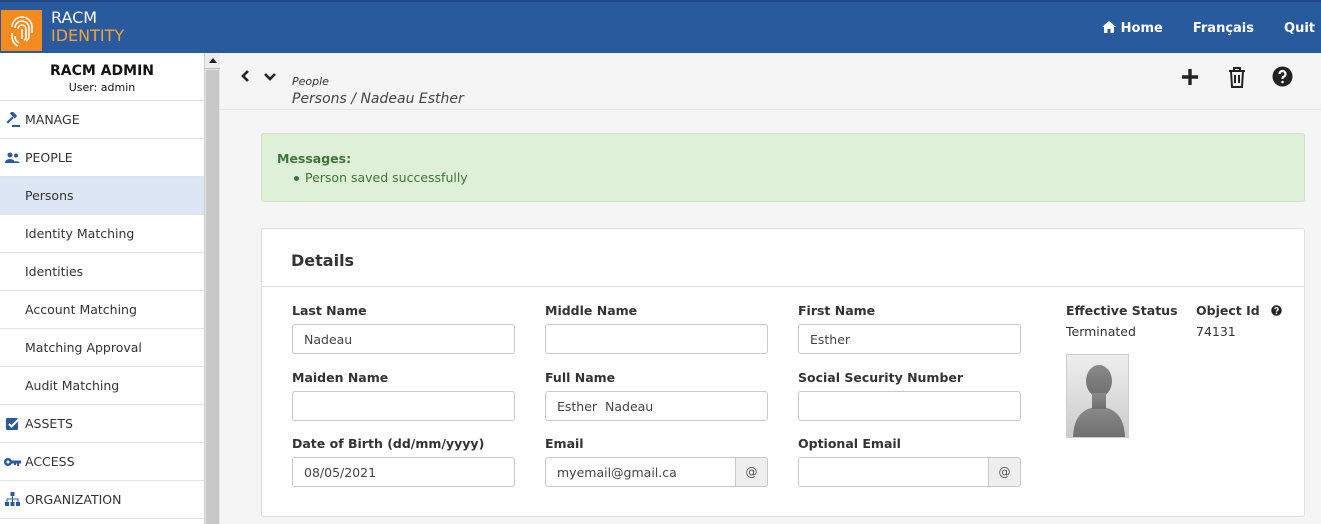  Describe the element at coordinates (80, 233) in the screenshot. I see `sidebar-item-label: Identity Matching` at that location.